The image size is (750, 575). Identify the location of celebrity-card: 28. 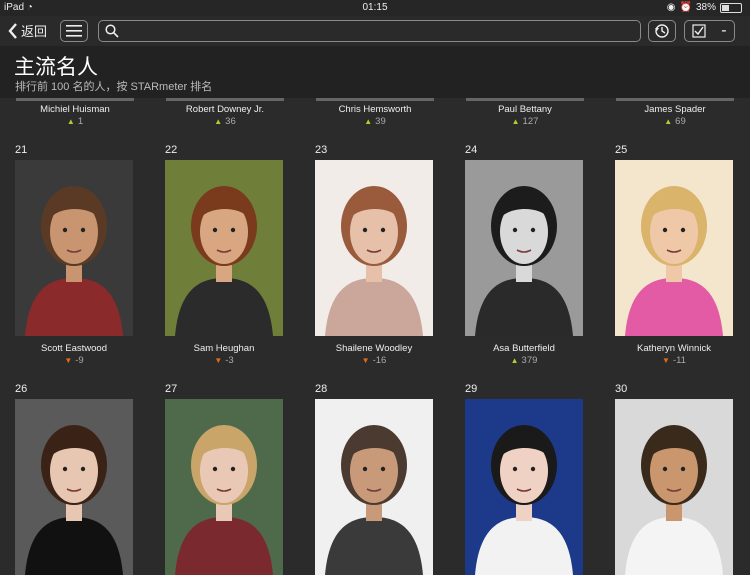
(380, 479).